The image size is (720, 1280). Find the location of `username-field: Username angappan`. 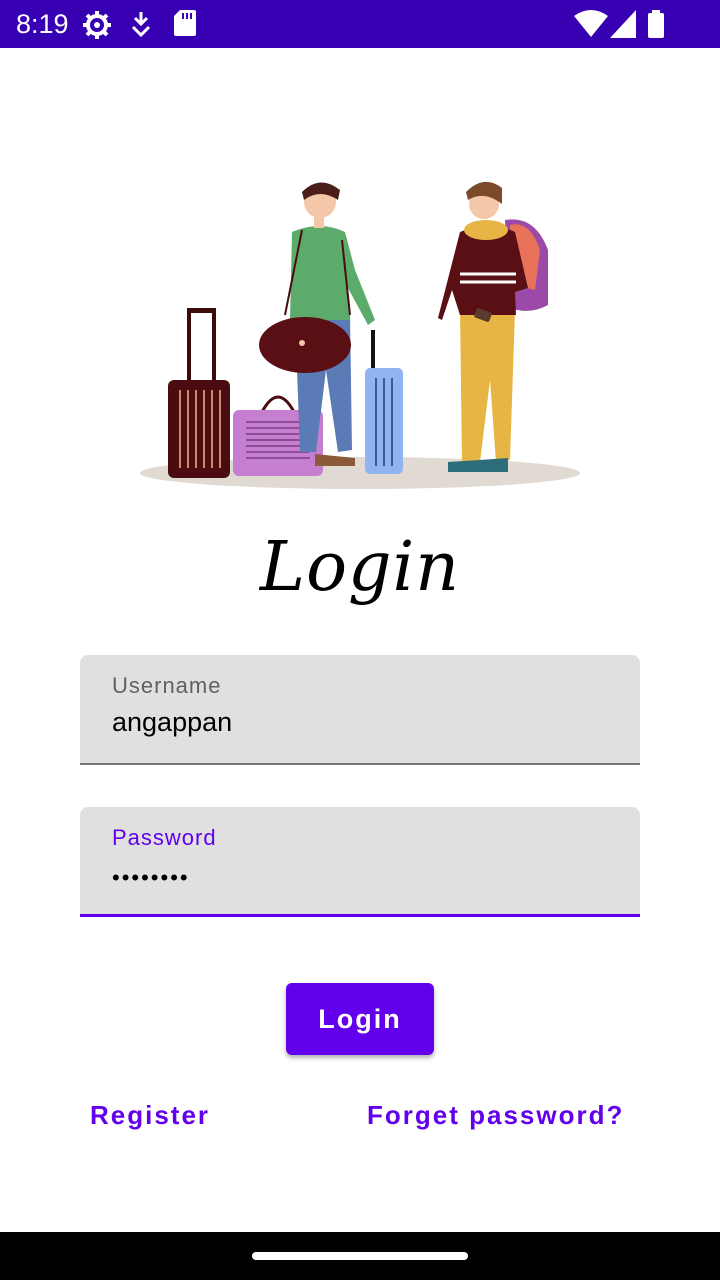

username-field: Username angappan is located at coordinates (360, 710).